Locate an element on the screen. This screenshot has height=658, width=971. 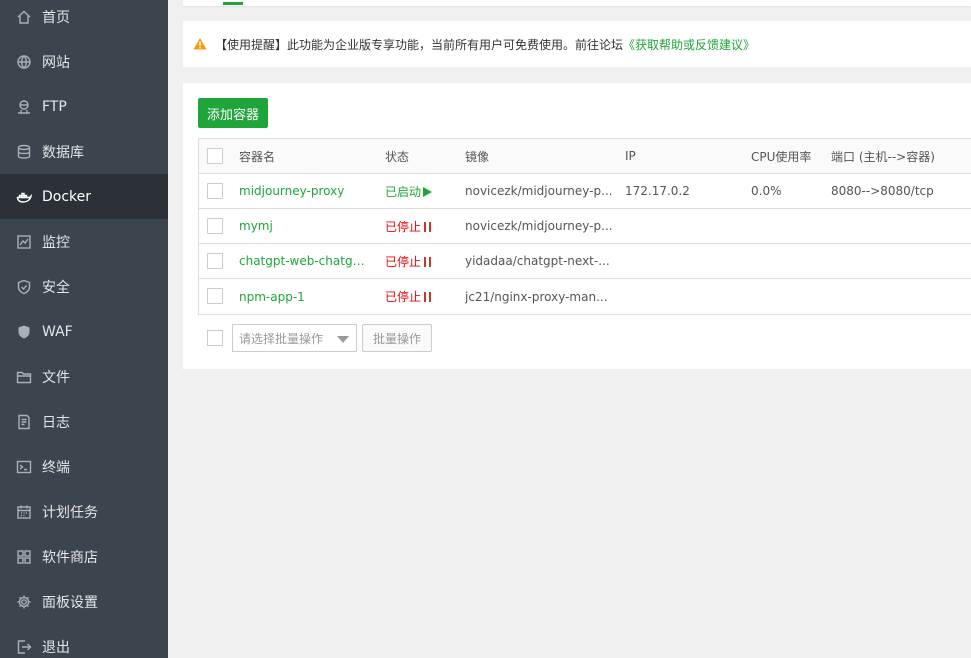
sidebar-item-cron: 计划任务 is located at coordinates (84, 511).